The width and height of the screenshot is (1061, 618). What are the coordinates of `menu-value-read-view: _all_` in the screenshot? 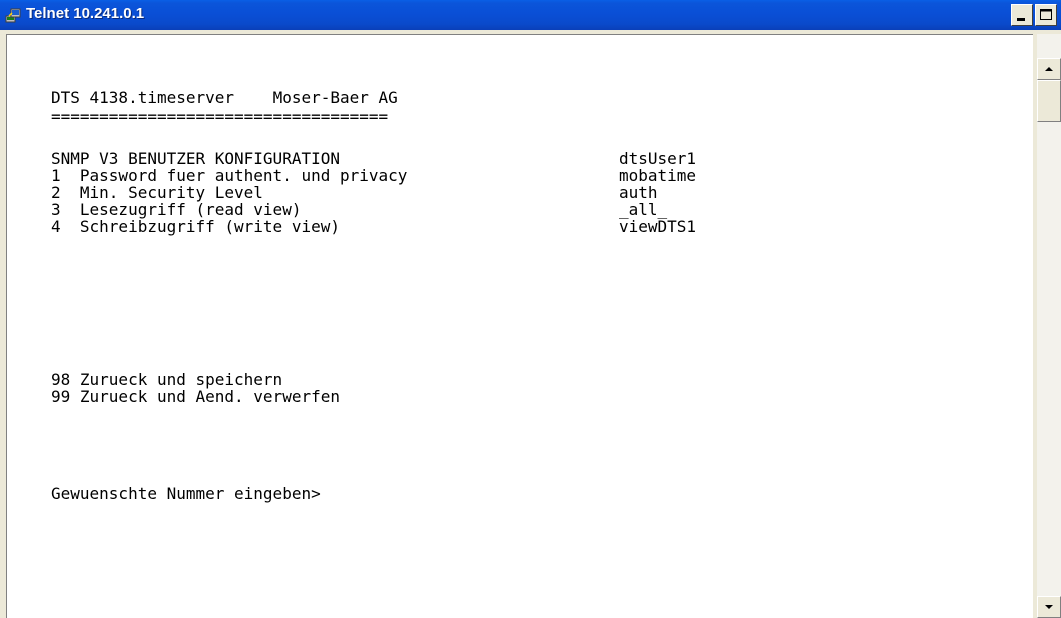 It's located at (643, 209).